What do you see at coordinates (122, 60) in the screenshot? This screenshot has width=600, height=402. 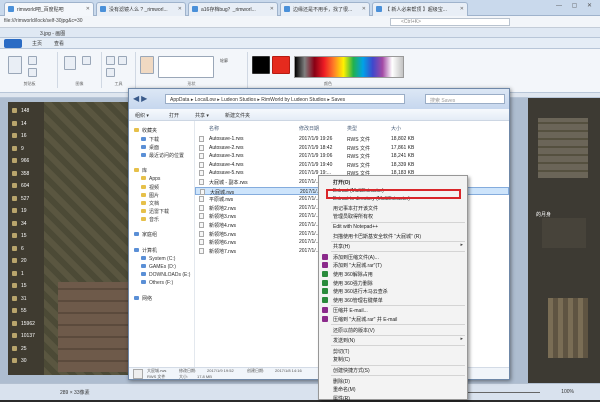 I see `text-tool-icon` at bounding box center [122, 60].